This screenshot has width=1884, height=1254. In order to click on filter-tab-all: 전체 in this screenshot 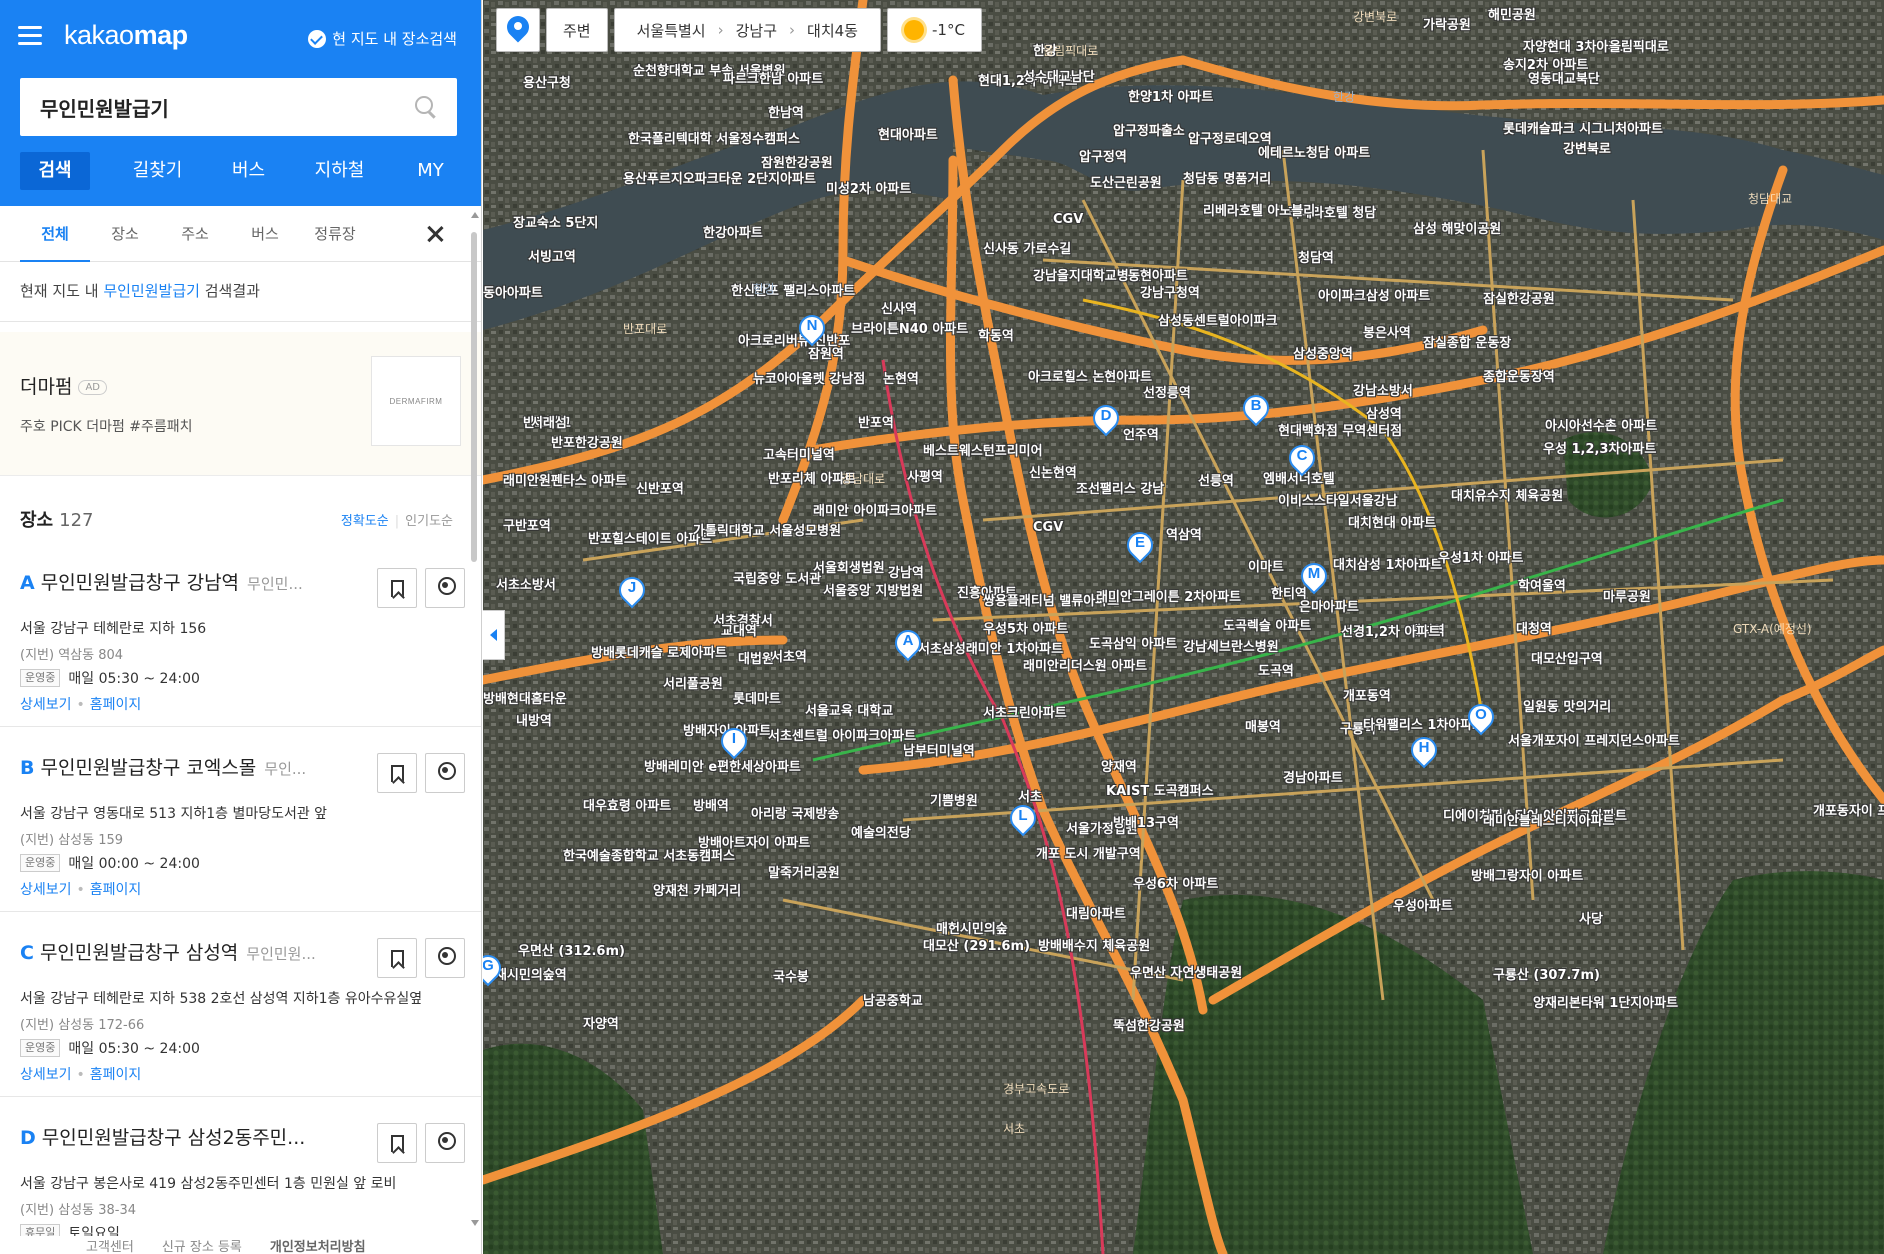, I will do `click(55, 234)`.